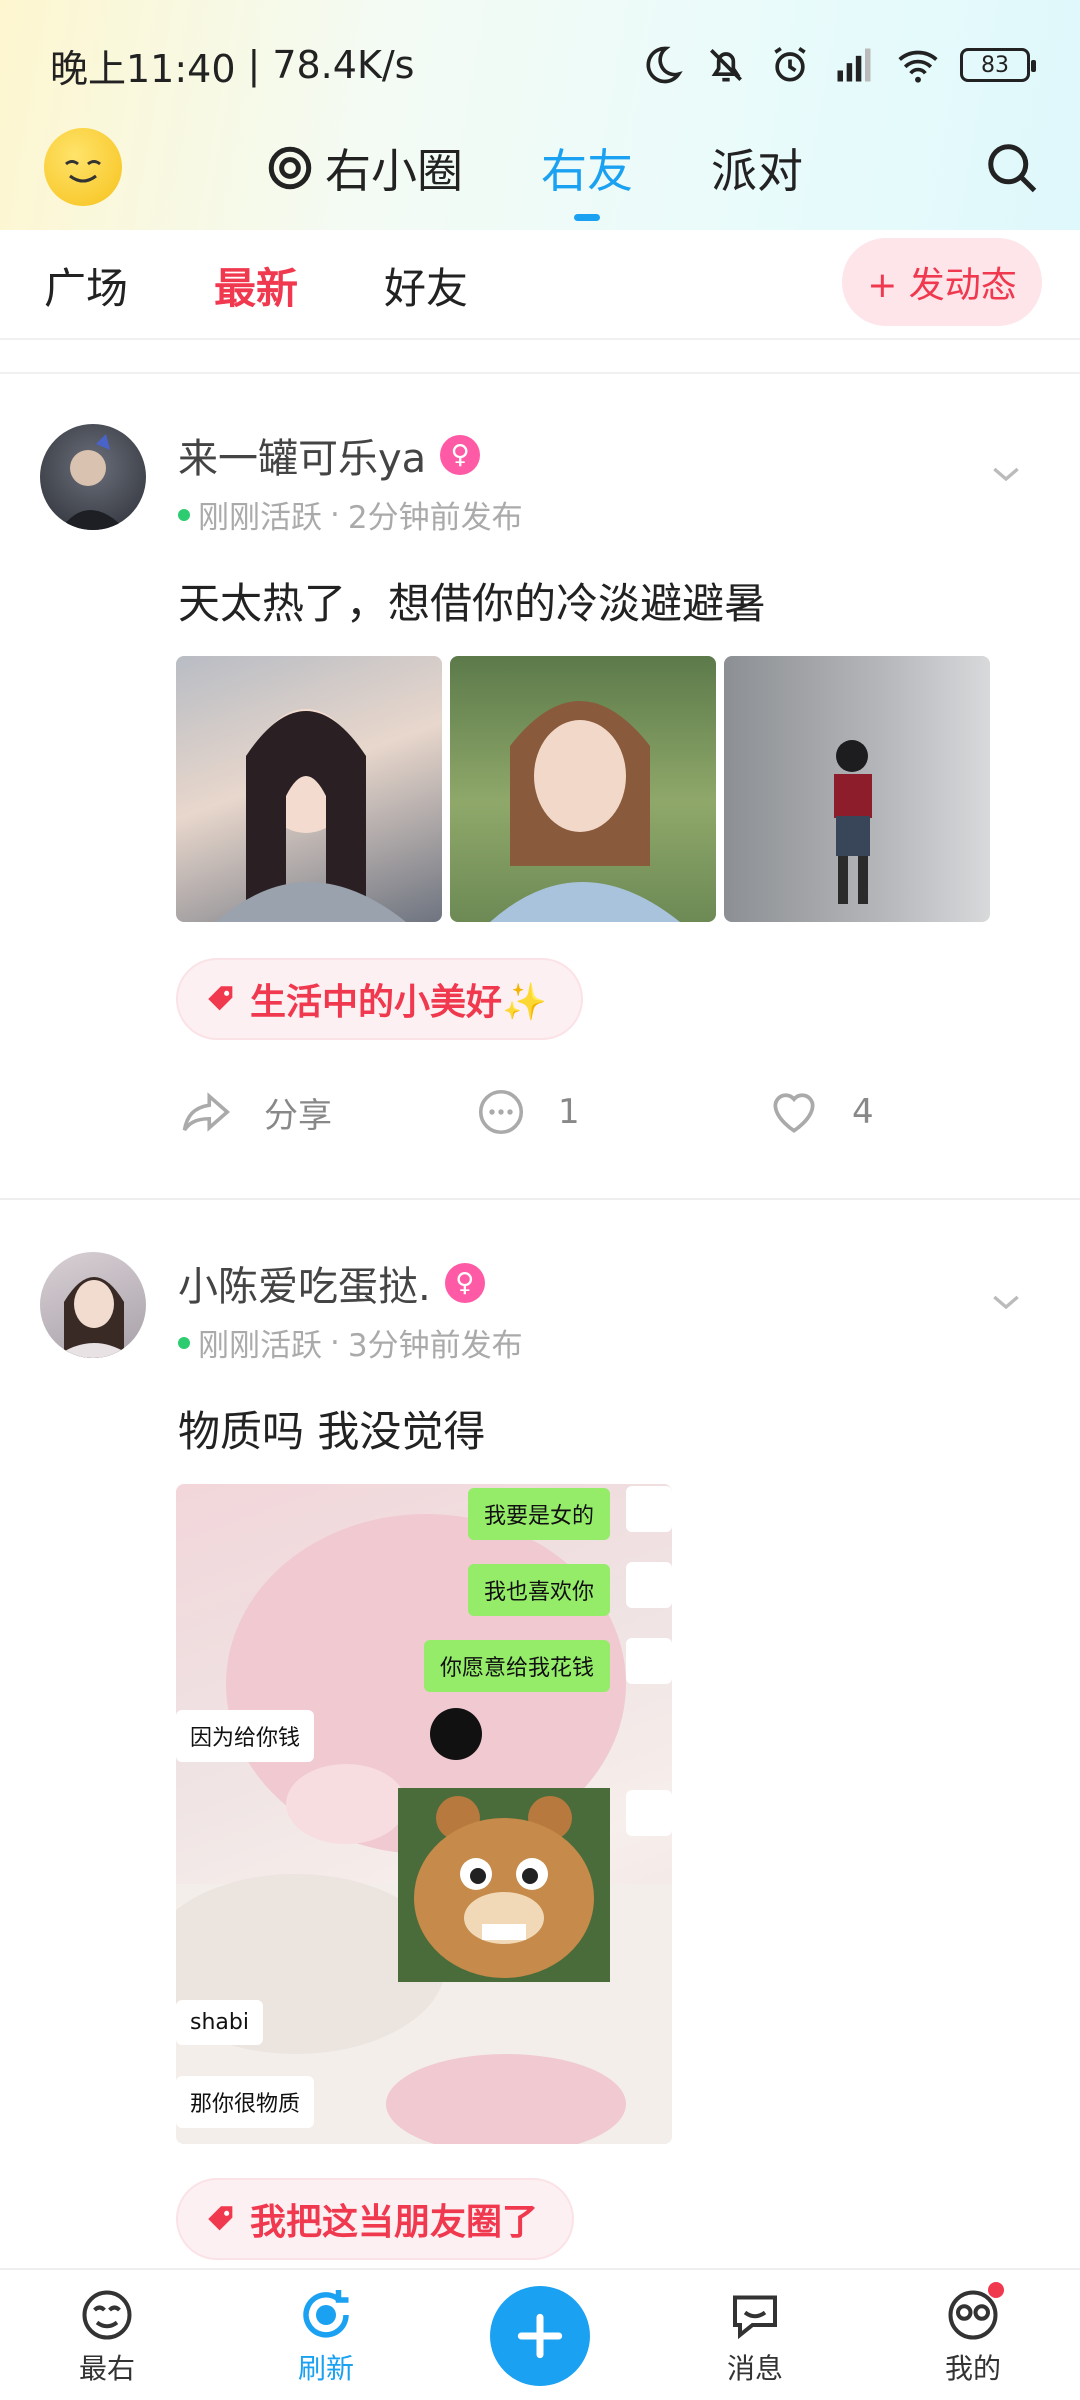  I want to click on nav-label: 消息, so click(754, 2368).